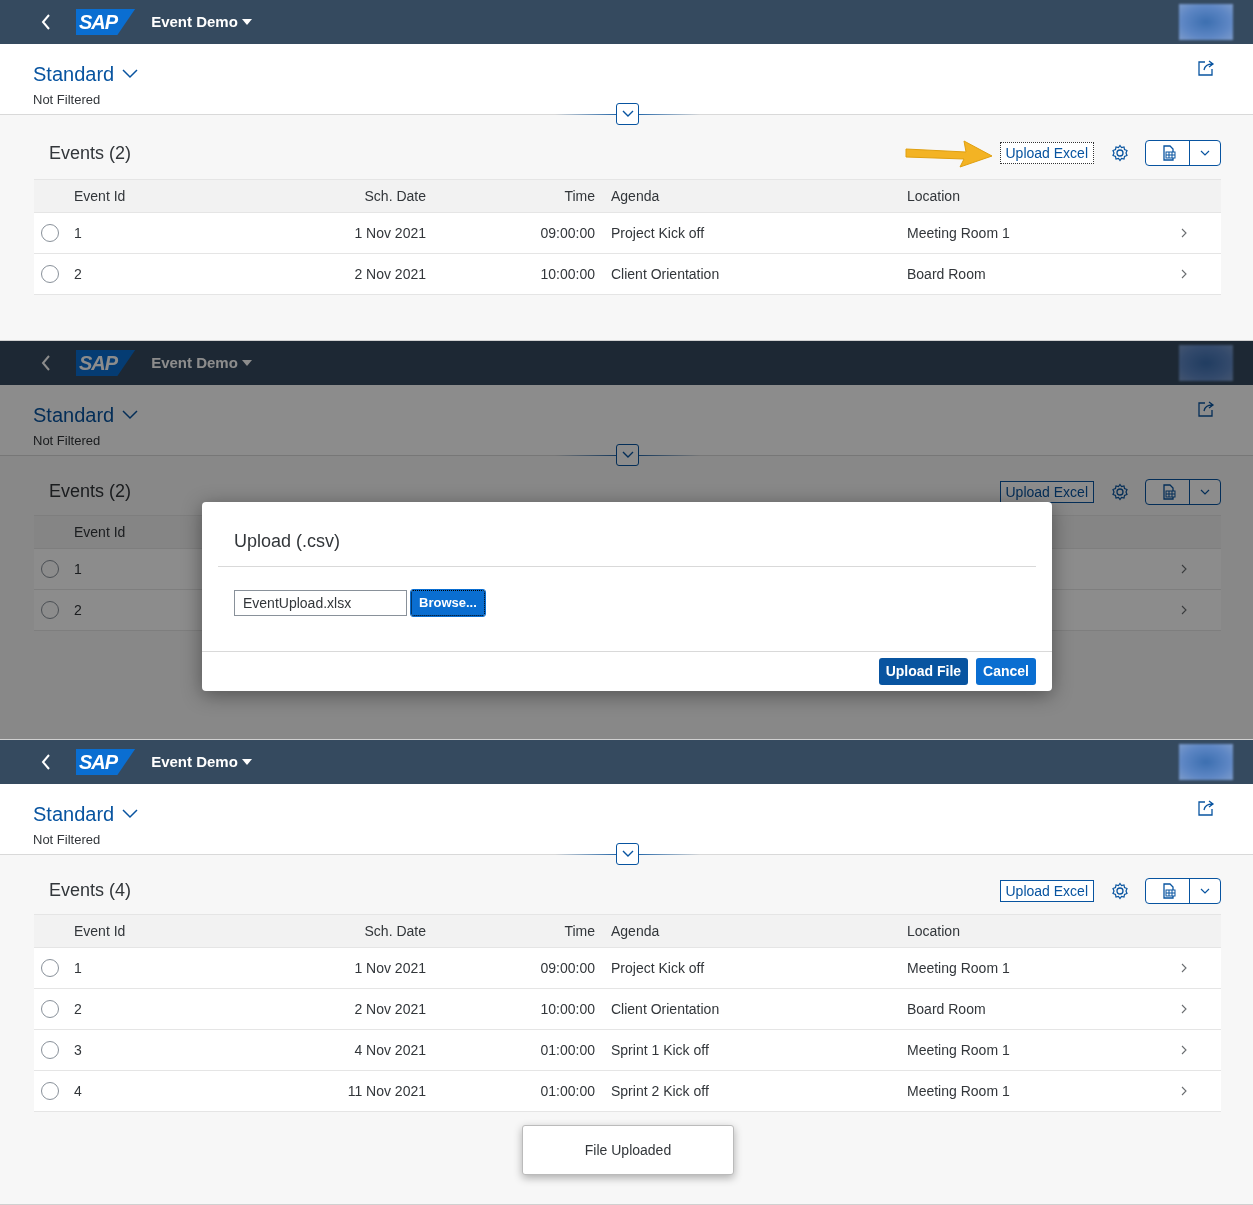  What do you see at coordinates (923, 671) in the screenshot?
I see `upload-file-button: Upload File` at bounding box center [923, 671].